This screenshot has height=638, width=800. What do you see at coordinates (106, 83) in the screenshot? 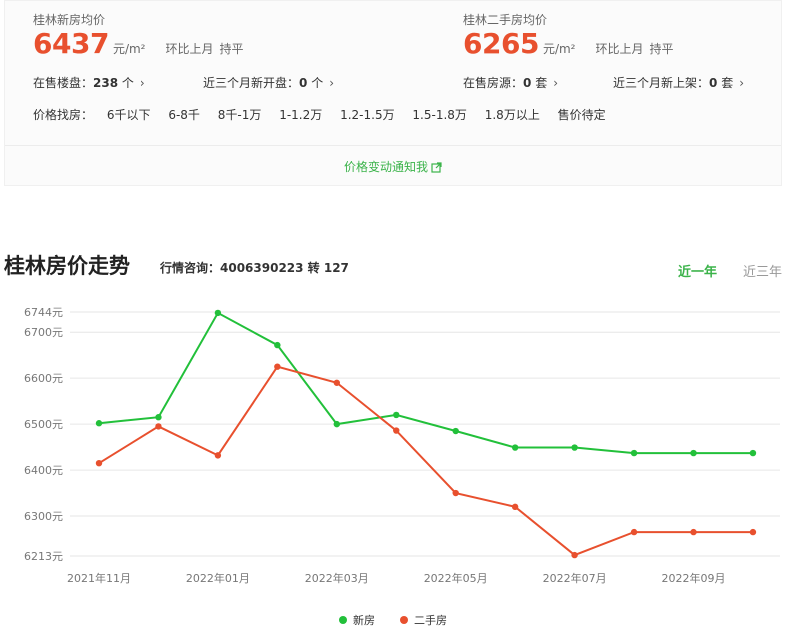
I see `new-home-on-sale-count: 238` at bounding box center [106, 83].